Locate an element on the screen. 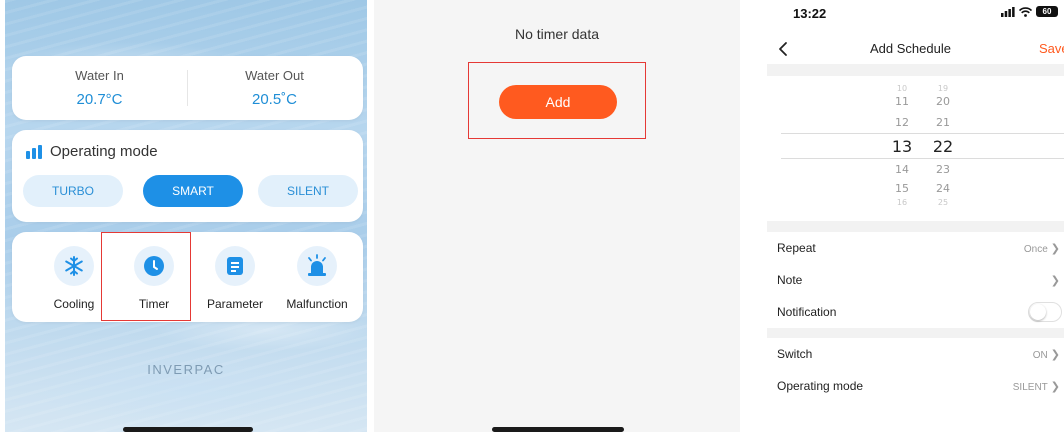  hour-selected: 13 is located at coordinates (902, 146).